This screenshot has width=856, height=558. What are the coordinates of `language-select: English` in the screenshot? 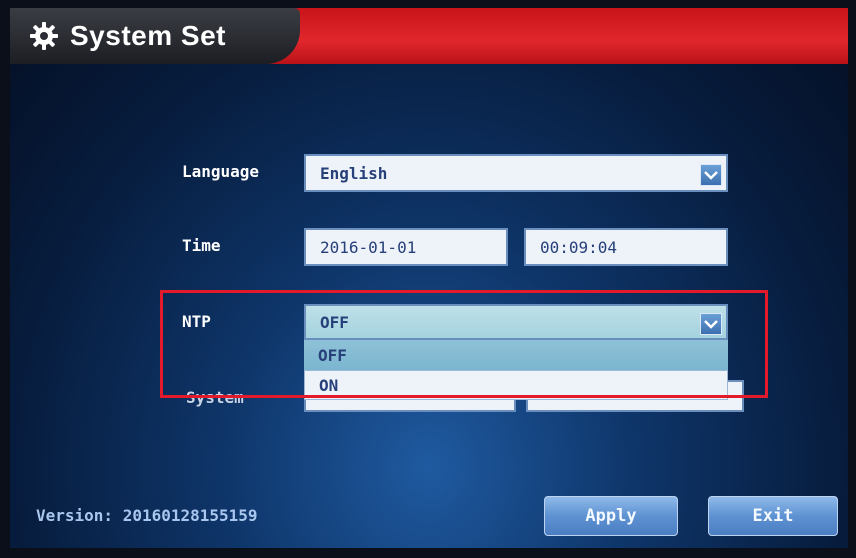 It's located at (516, 173).